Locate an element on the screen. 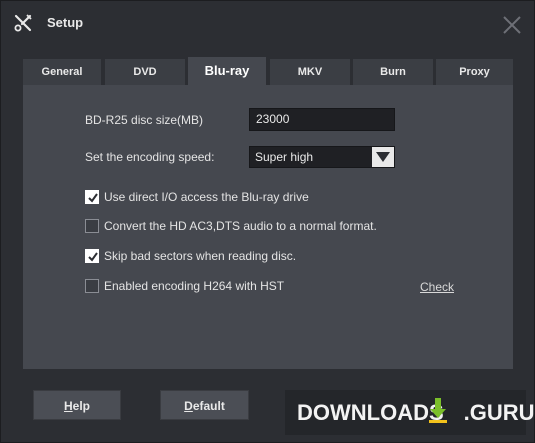  encoding-speed-value: Super high is located at coordinates (284, 157).